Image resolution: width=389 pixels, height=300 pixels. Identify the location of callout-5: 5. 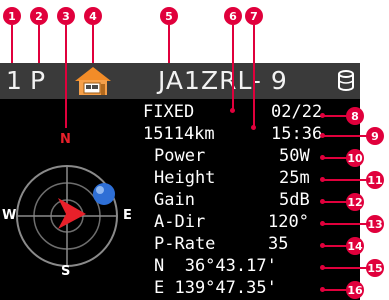
(169, 16).